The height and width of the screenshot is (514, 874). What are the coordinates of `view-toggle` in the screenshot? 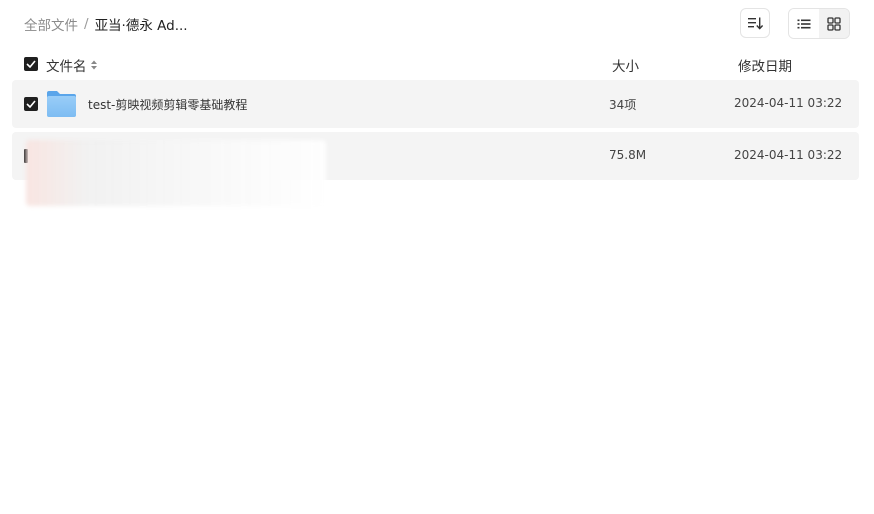 It's located at (819, 23).